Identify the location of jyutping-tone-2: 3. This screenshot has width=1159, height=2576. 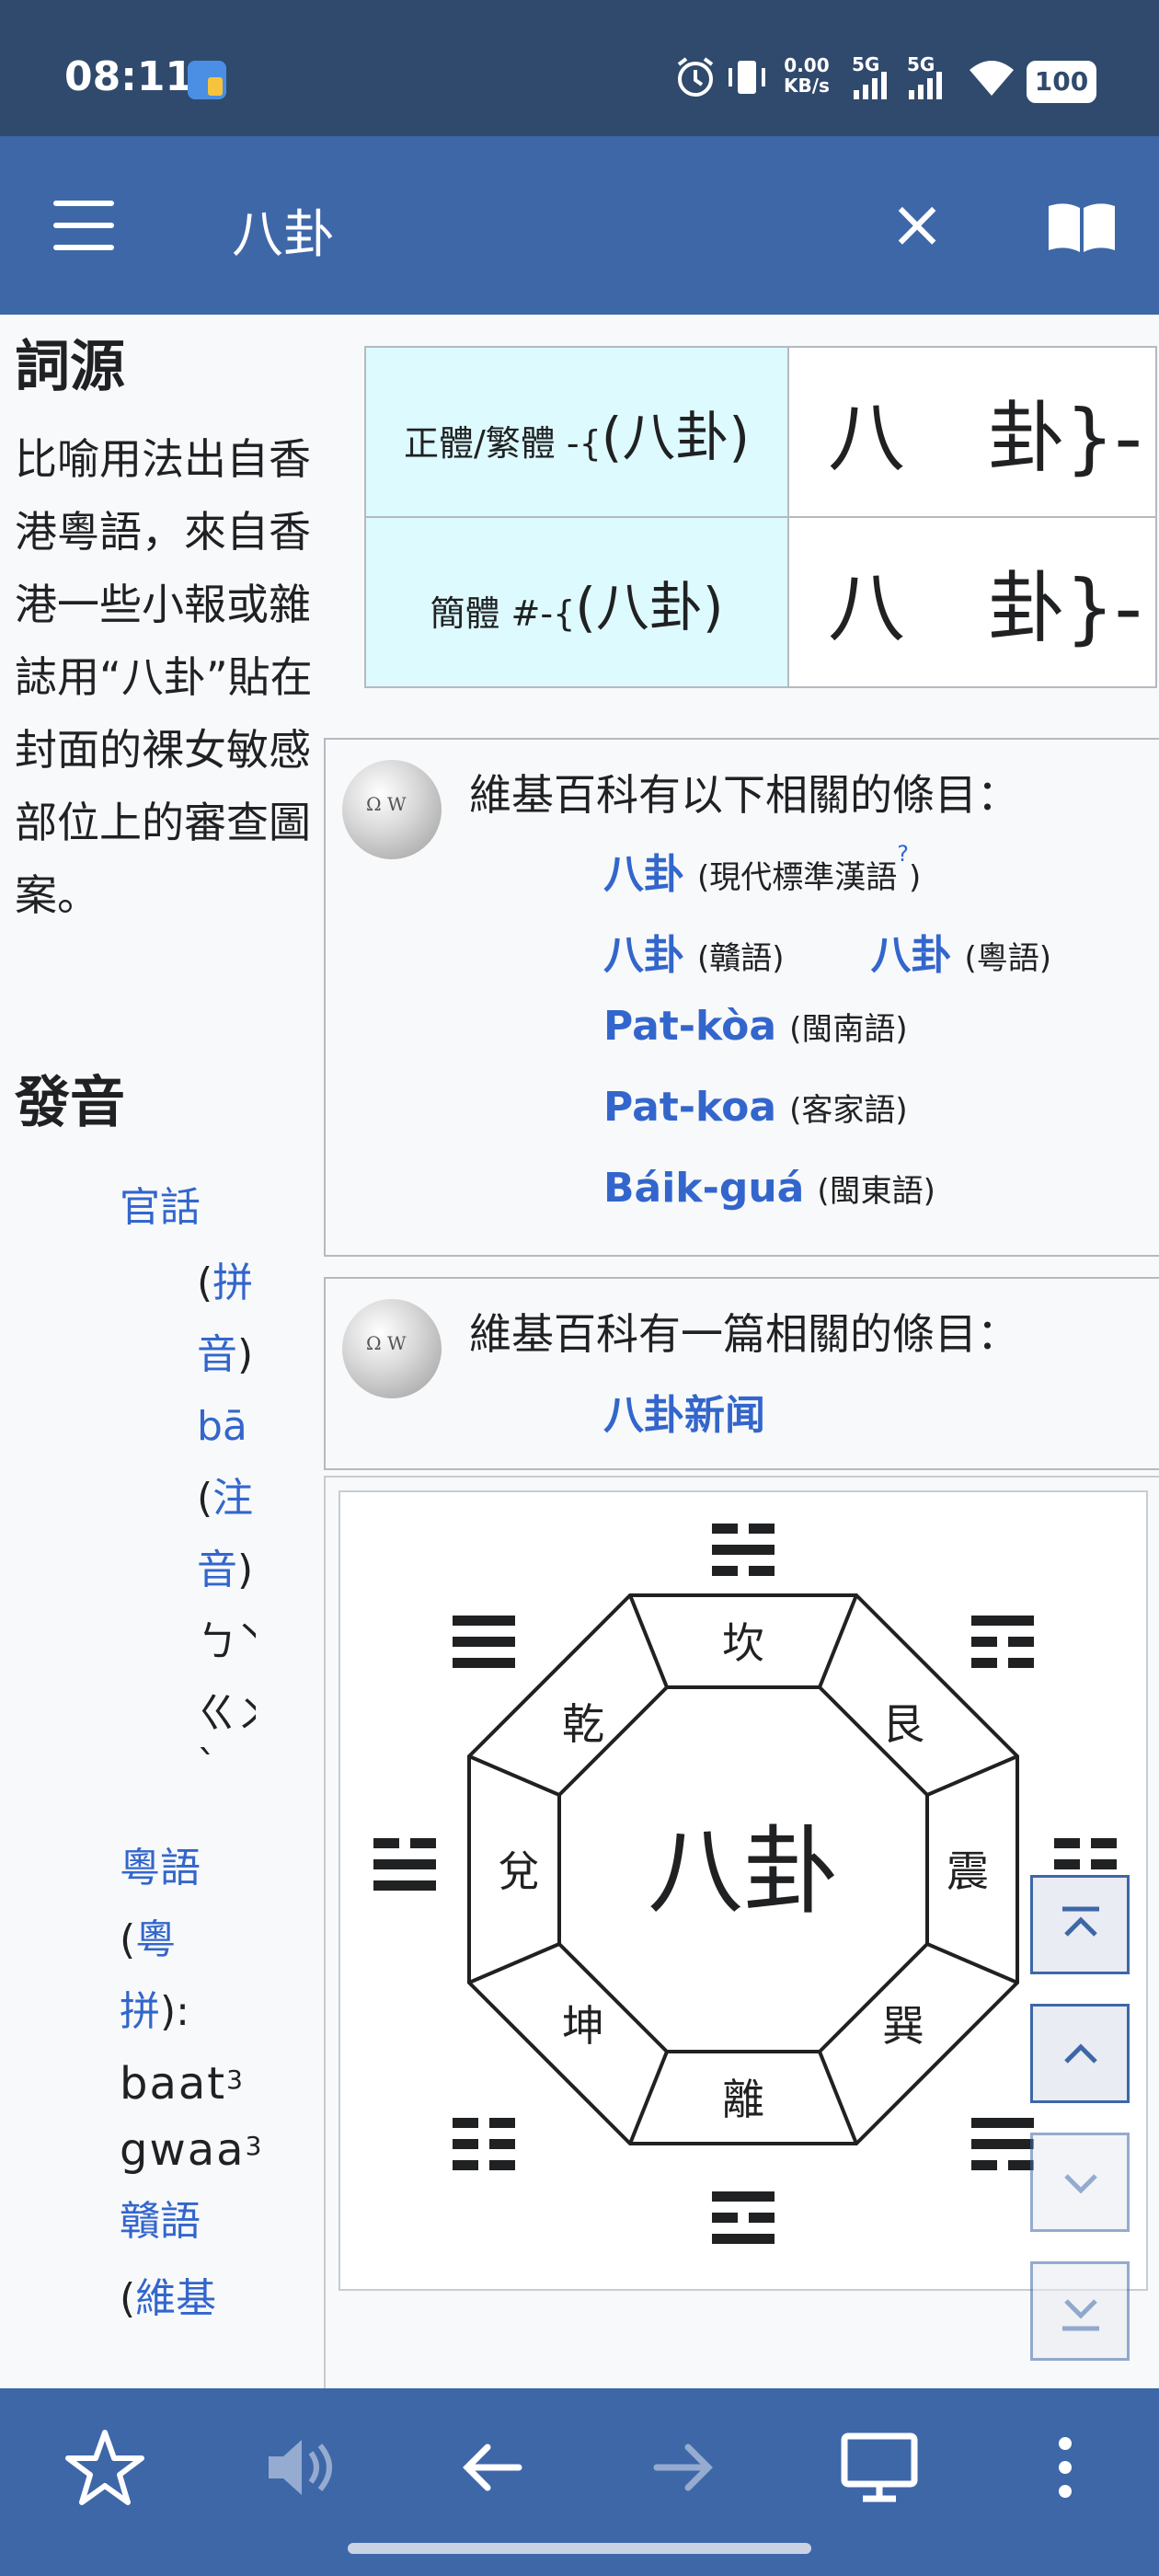
(254, 2146).